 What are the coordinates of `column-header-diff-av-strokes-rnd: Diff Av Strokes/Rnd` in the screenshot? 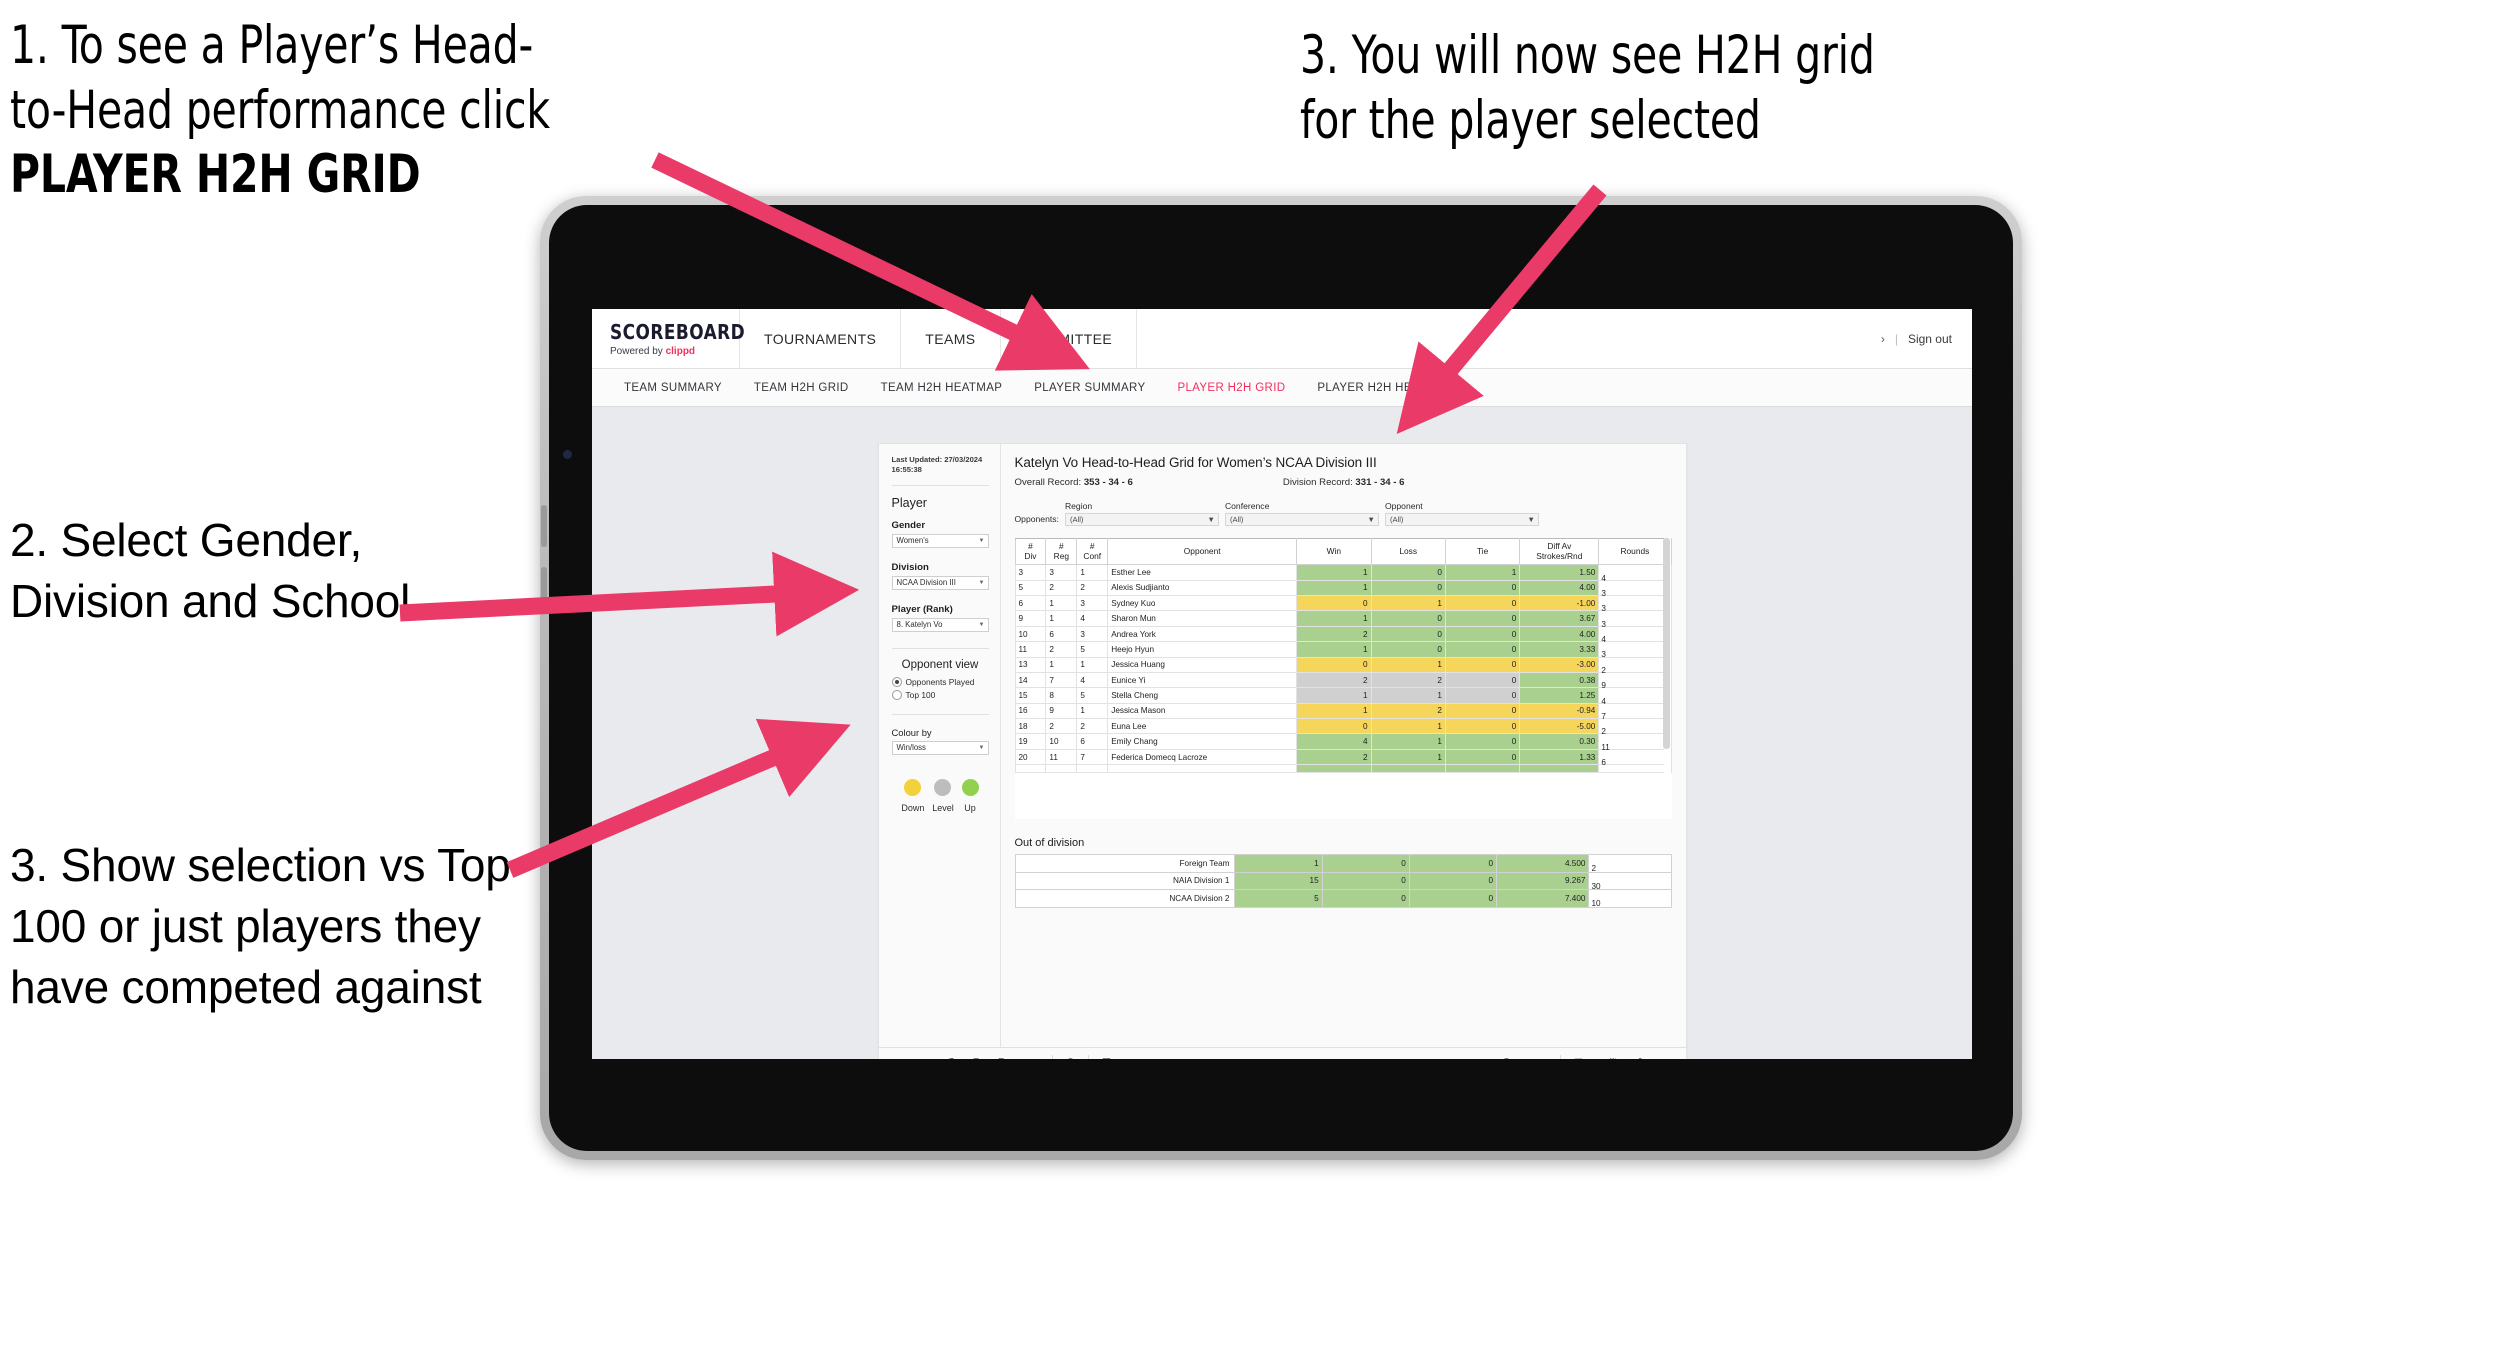 It's located at (1559, 551).